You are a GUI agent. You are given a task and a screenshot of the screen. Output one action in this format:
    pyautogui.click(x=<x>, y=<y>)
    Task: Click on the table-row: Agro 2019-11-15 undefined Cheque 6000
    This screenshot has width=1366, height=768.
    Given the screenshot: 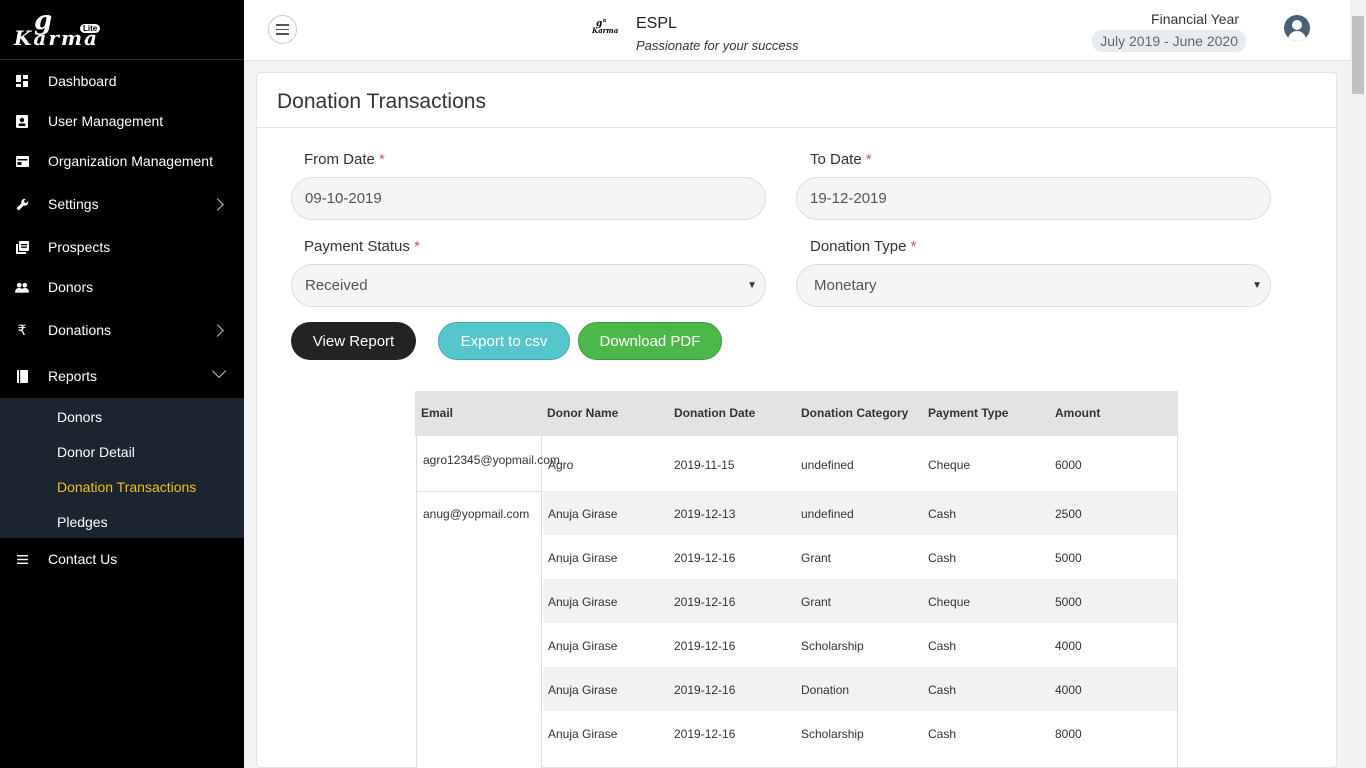 What is the action you would take?
    pyautogui.click(x=860, y=463)
    